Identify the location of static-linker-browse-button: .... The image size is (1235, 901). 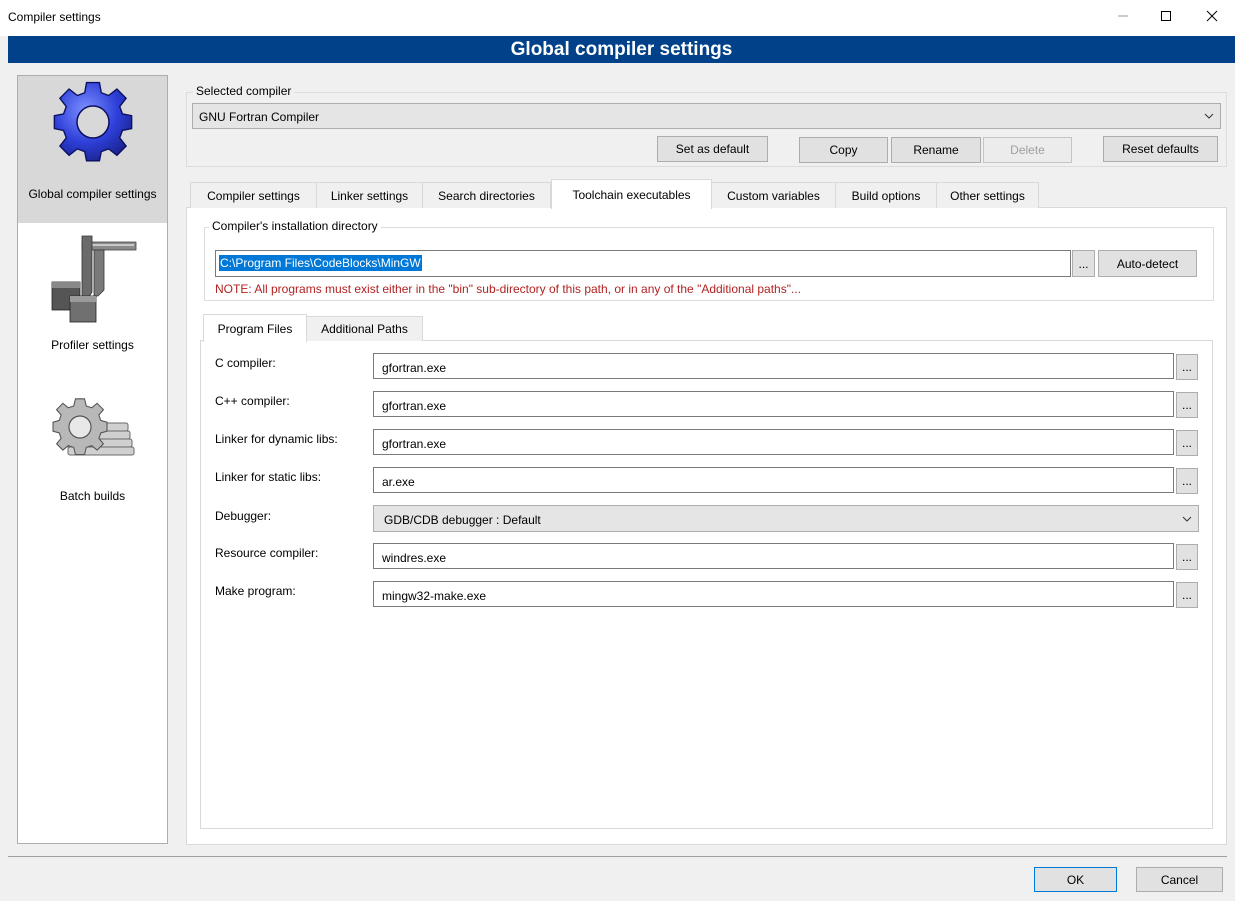
(1187, 481).